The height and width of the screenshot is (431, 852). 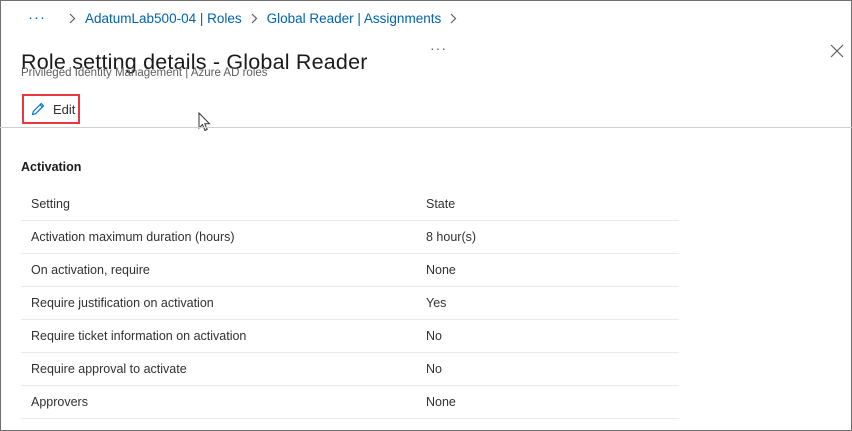 I want to click on close-icon, so click(x=837, y=51).